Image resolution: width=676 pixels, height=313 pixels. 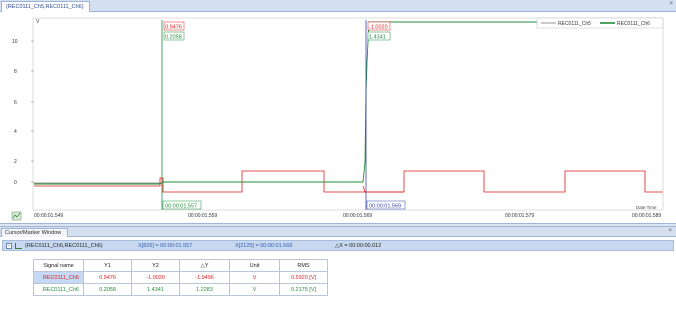 What do you see at coordinates (15, 132) in the screenshot?
I see `y-tick-label: 4` at bounding box center [15, 132].